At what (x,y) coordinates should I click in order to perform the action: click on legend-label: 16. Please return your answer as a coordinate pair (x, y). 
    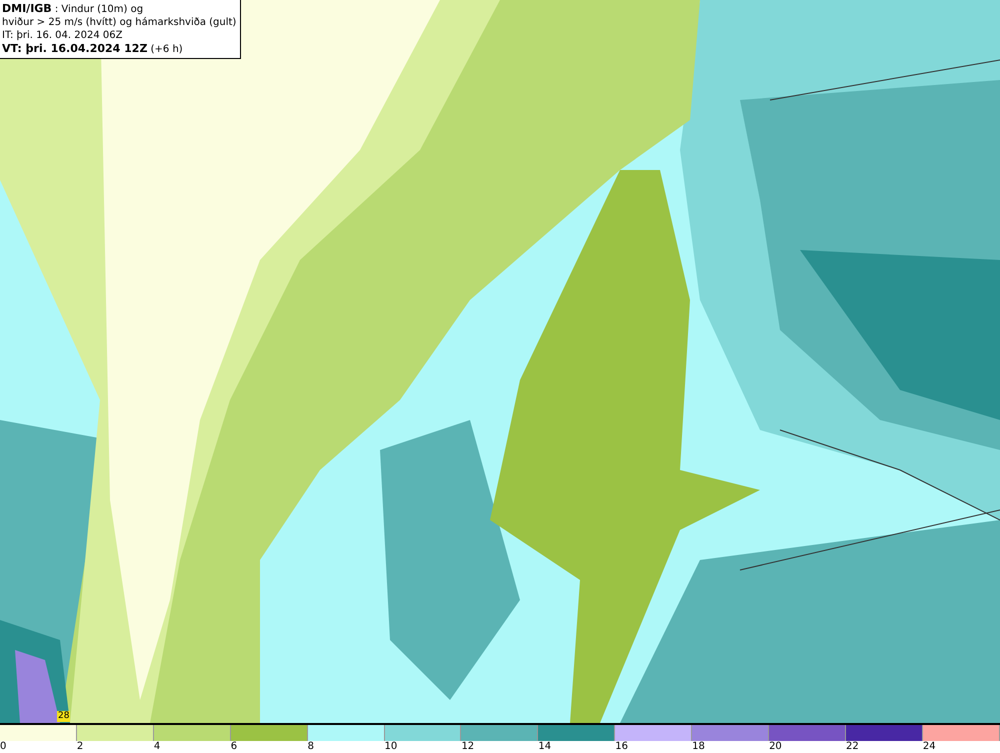
    Looking at the image, I should click on (621, 747).